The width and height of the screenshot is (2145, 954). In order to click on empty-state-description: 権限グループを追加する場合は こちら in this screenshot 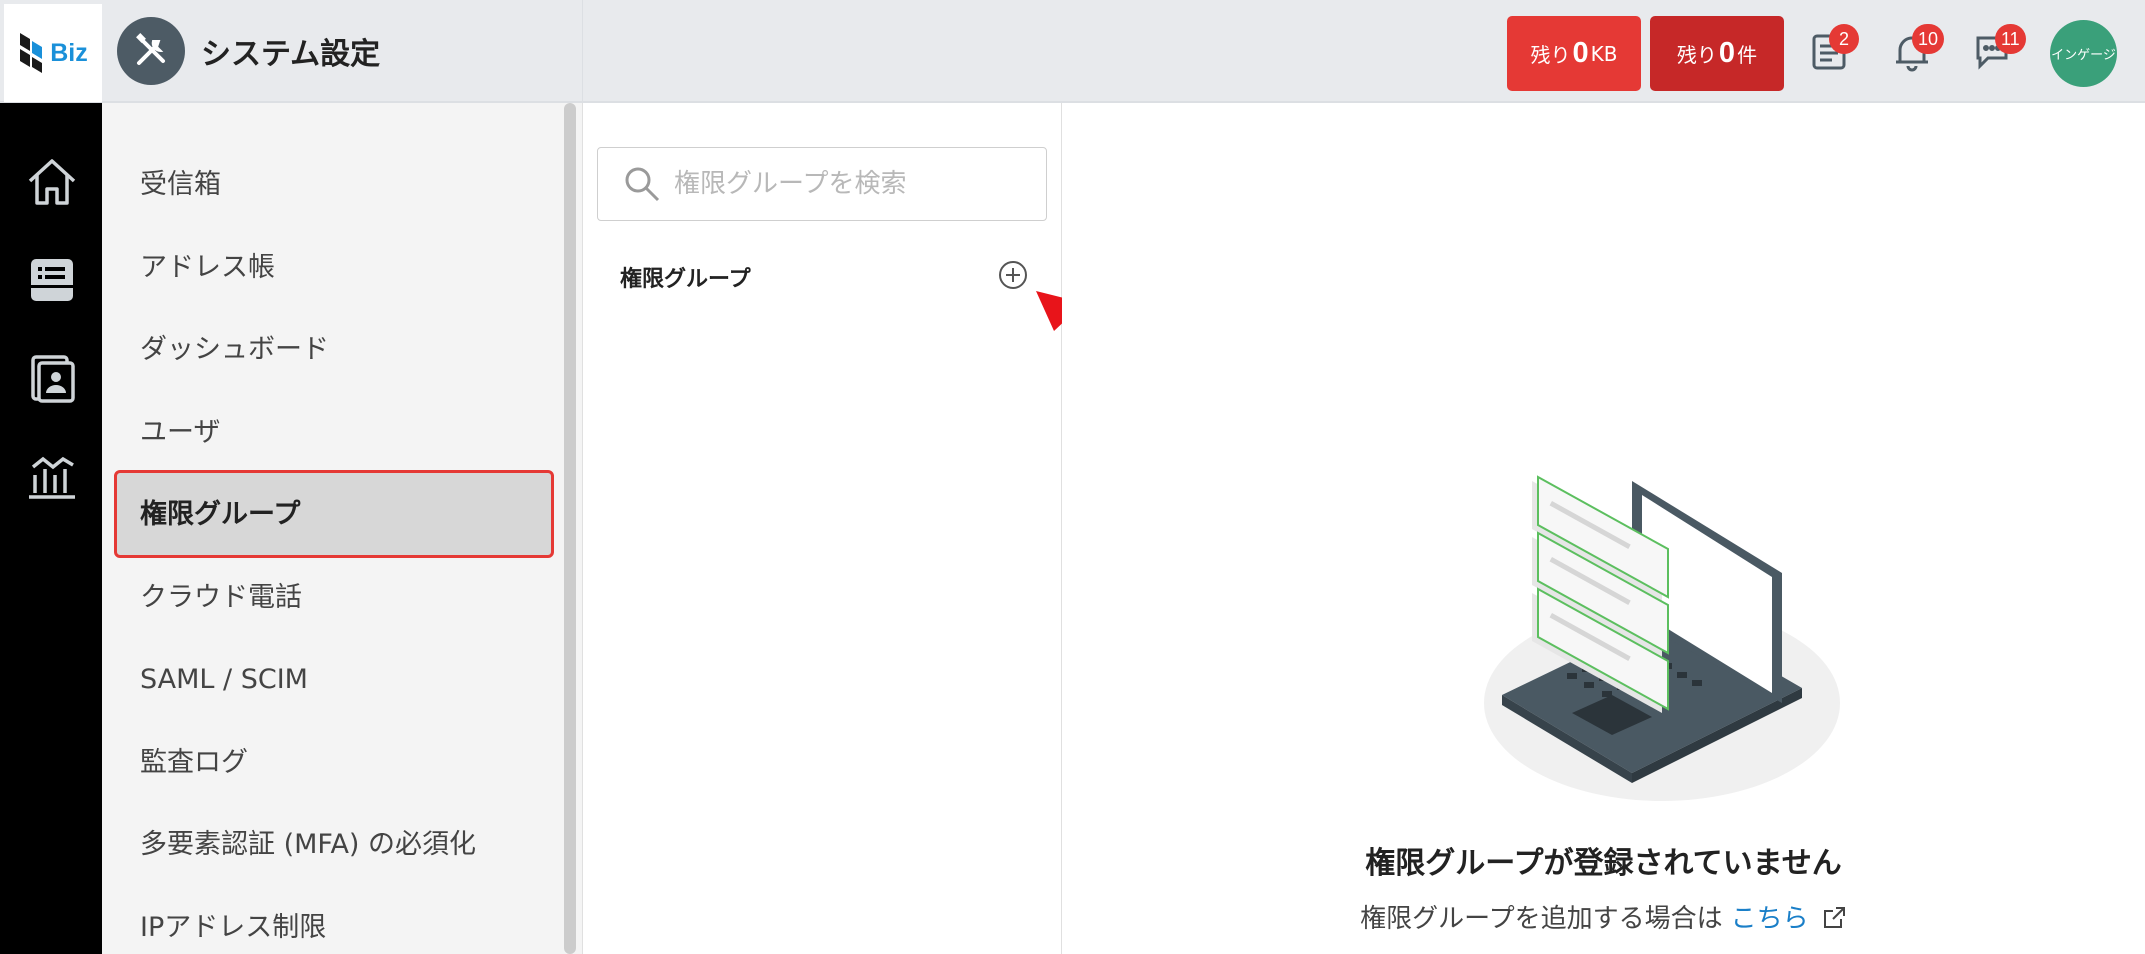, I will do `click(1603, 916)`.